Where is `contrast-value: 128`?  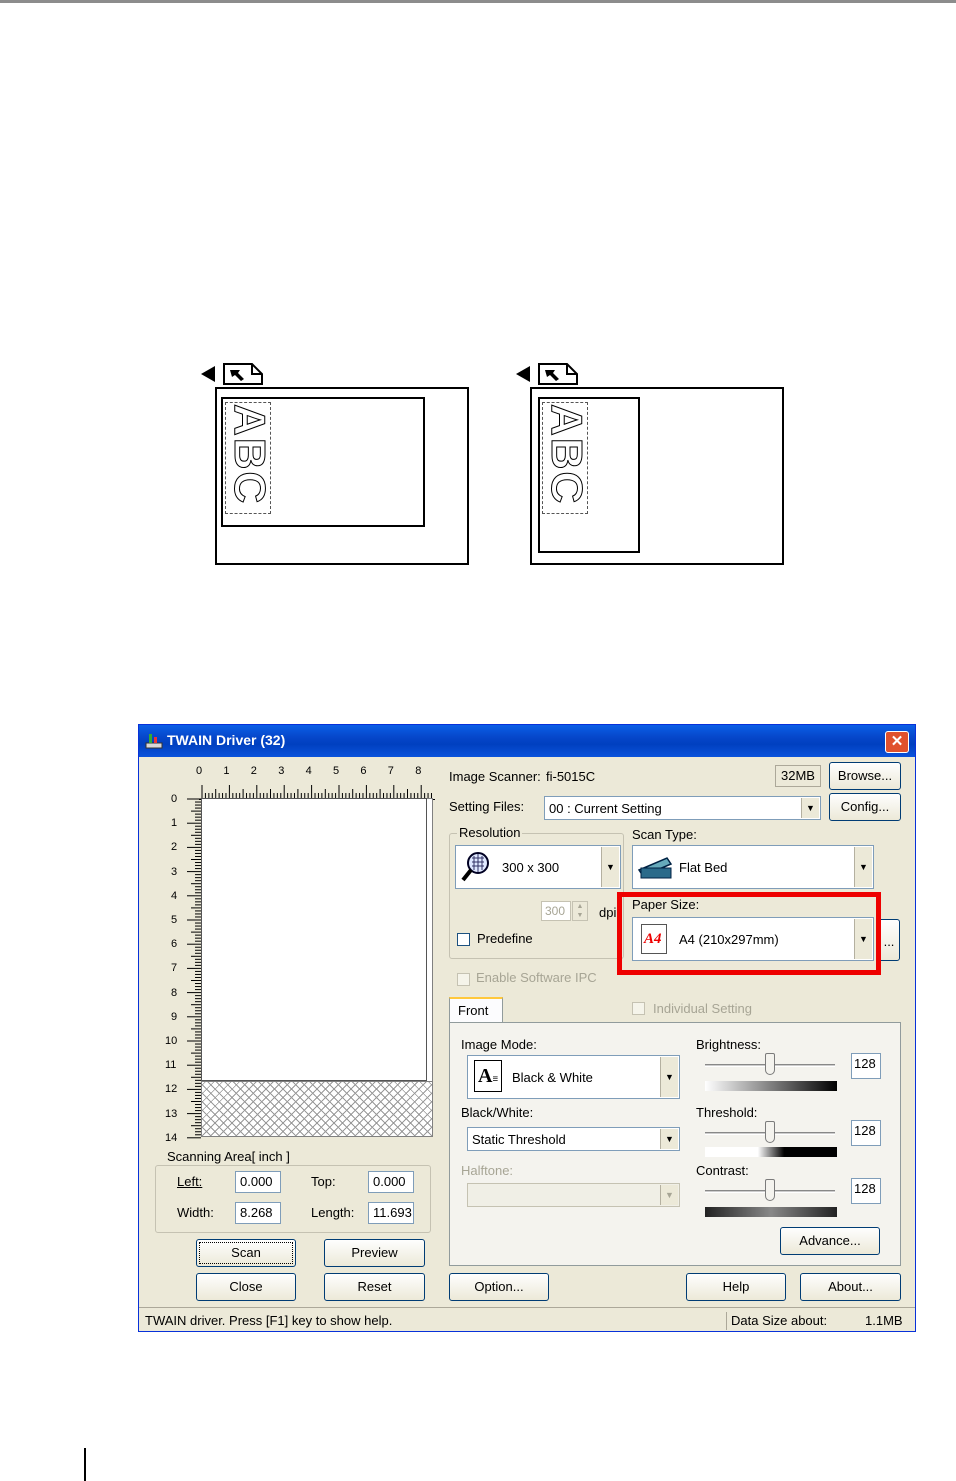 contrast-value: 128 is located at coordinates (866, 1191).